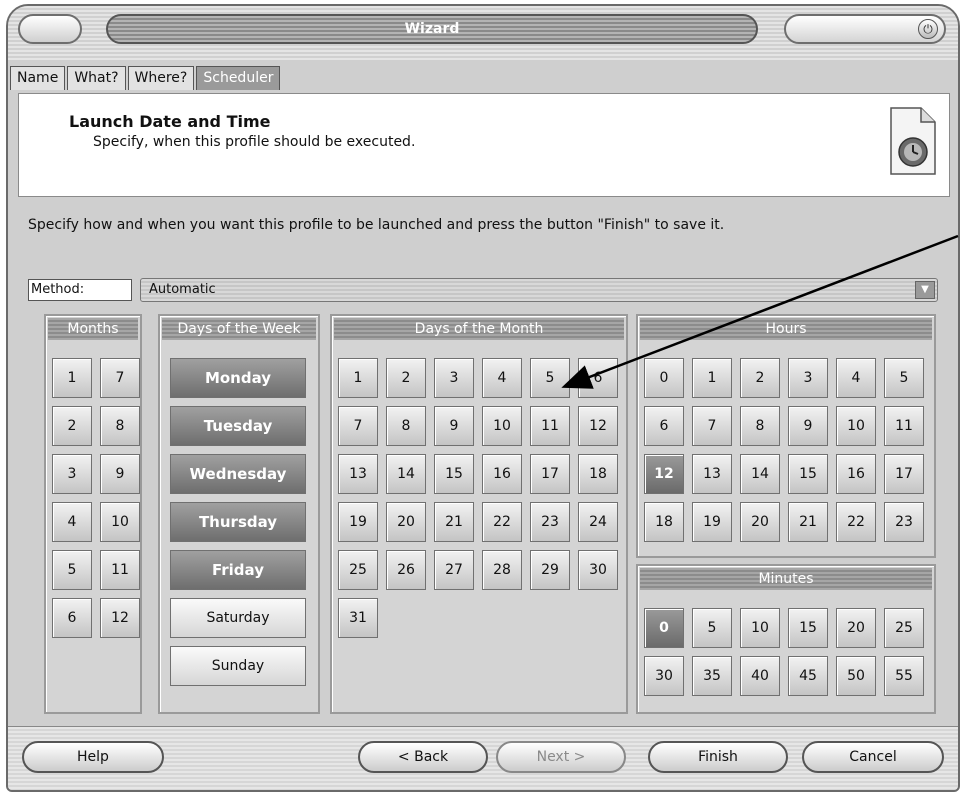 Image resolution: width=966 pixels, height=796 pixels. I want to click on day-of-month-button-9: 9, so click(454, 426).